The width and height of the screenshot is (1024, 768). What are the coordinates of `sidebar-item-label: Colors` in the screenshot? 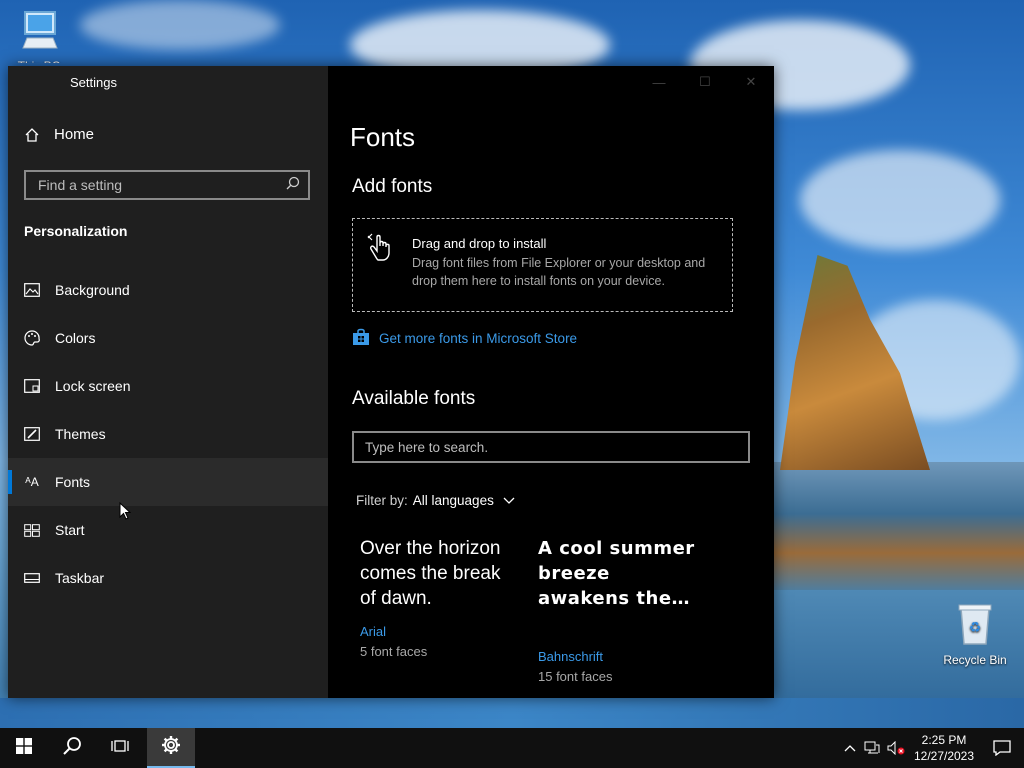 It's located at (75, 338).